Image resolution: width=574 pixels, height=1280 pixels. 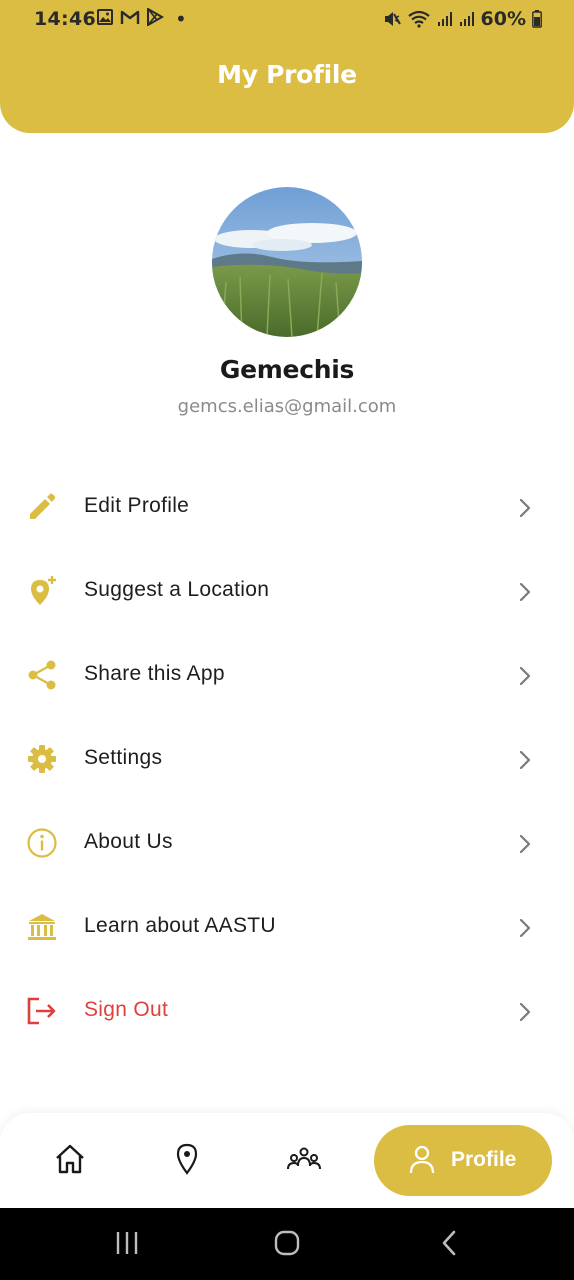 What do you see at coordinates (177, 589) in the screenshot?
I see `menu-item-label: Suggest a Location` at bounding box center [177, 589].